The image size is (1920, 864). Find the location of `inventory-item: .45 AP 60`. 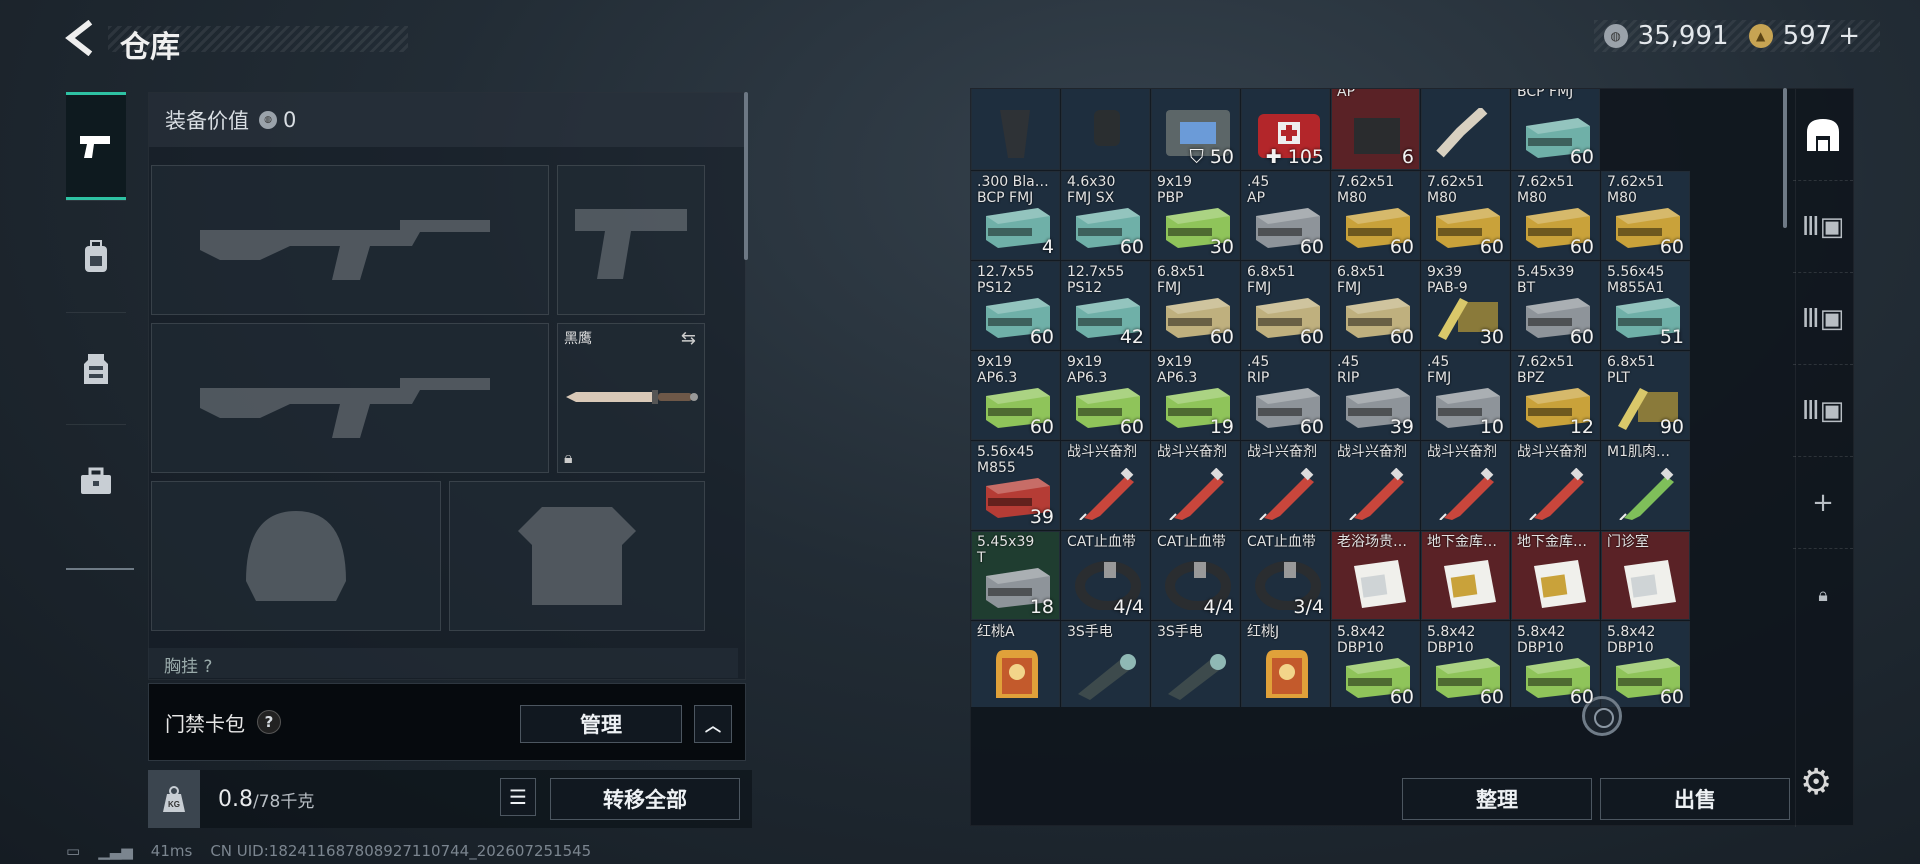

inventory-item: .45 AP 60 is located at coordinates (1285, 215).